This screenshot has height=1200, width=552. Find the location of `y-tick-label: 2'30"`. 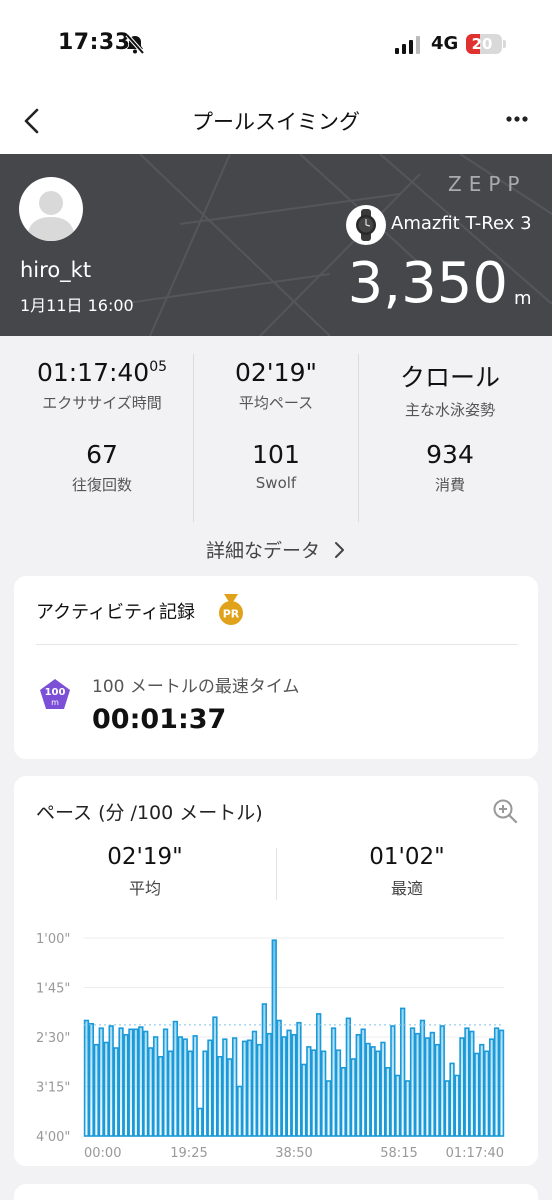

y-tick-label: 2'30" is located at coordinates (53, 1038).